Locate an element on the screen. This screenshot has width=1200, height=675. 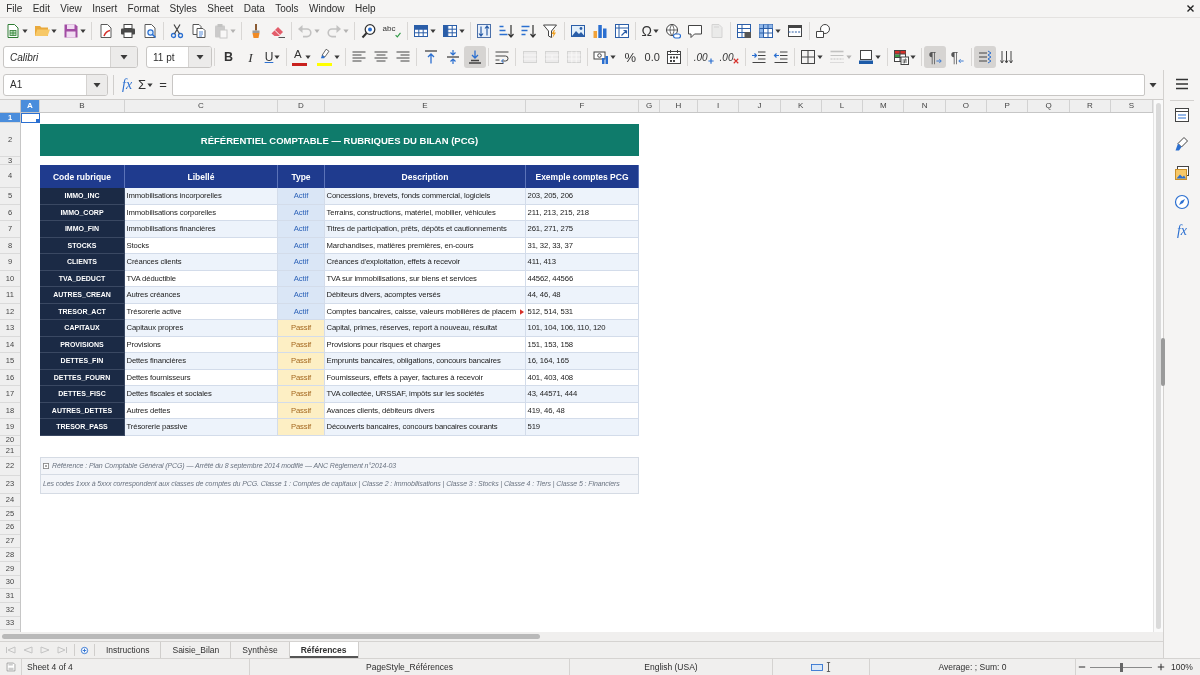
column-header: C is located at coordinates (201, 106).